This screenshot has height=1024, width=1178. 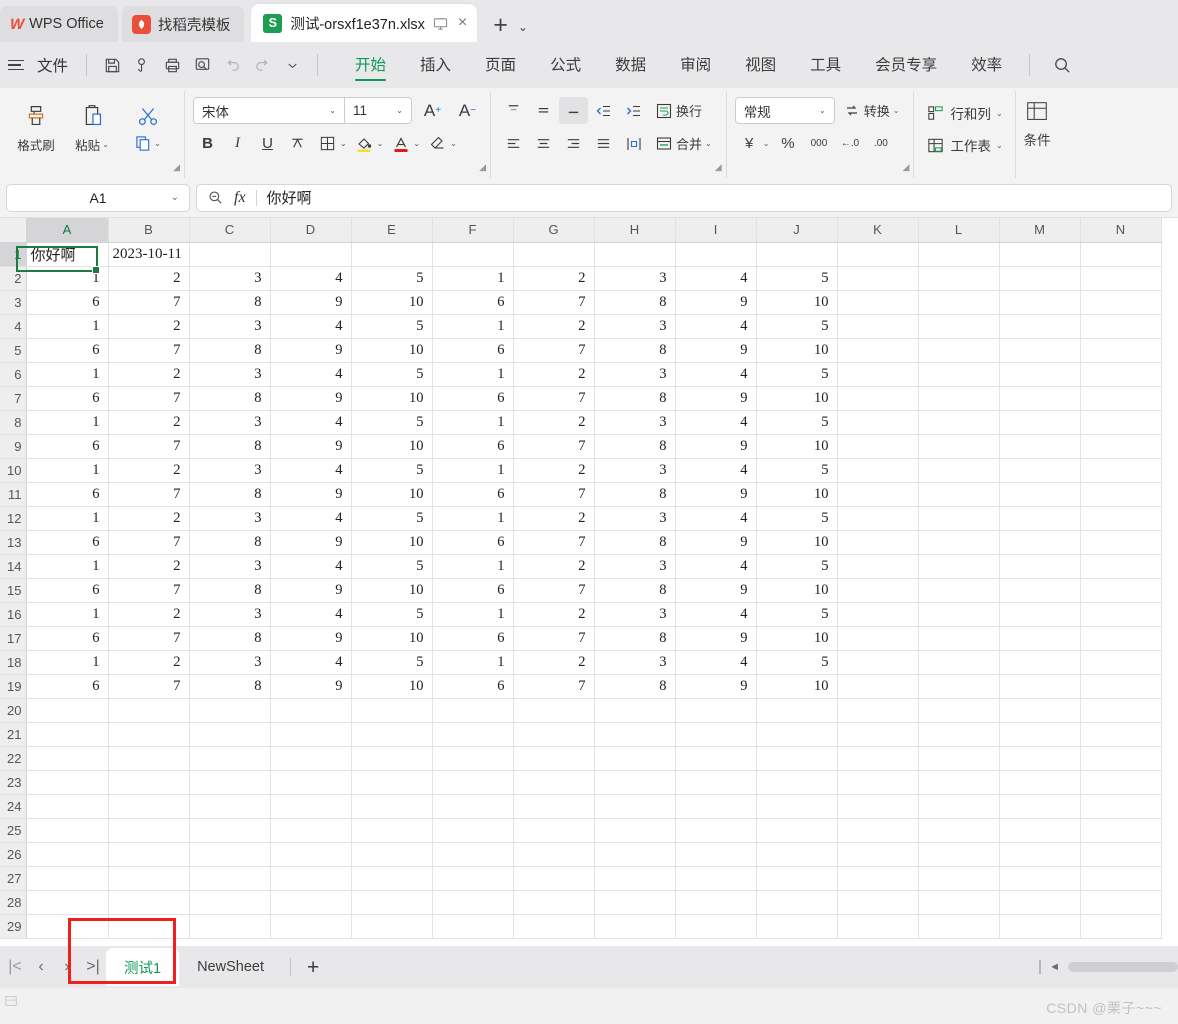 What do you see at coordinates (67, 878) in the screenshot?
I see `cell-A27` at bounding box center [67, 878].